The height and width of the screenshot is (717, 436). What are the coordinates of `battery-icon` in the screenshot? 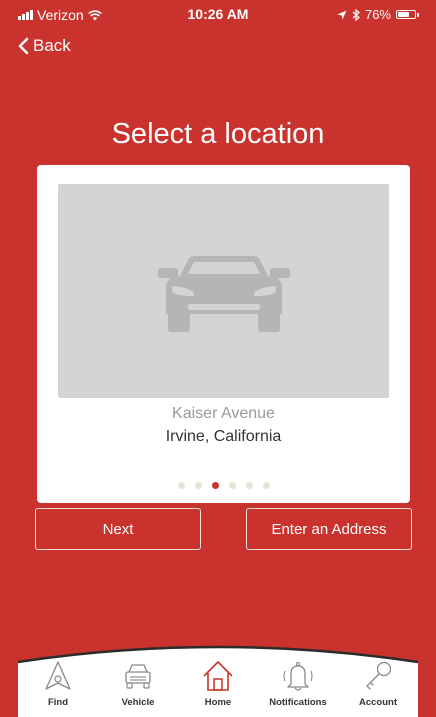 It's located at (407, 14).